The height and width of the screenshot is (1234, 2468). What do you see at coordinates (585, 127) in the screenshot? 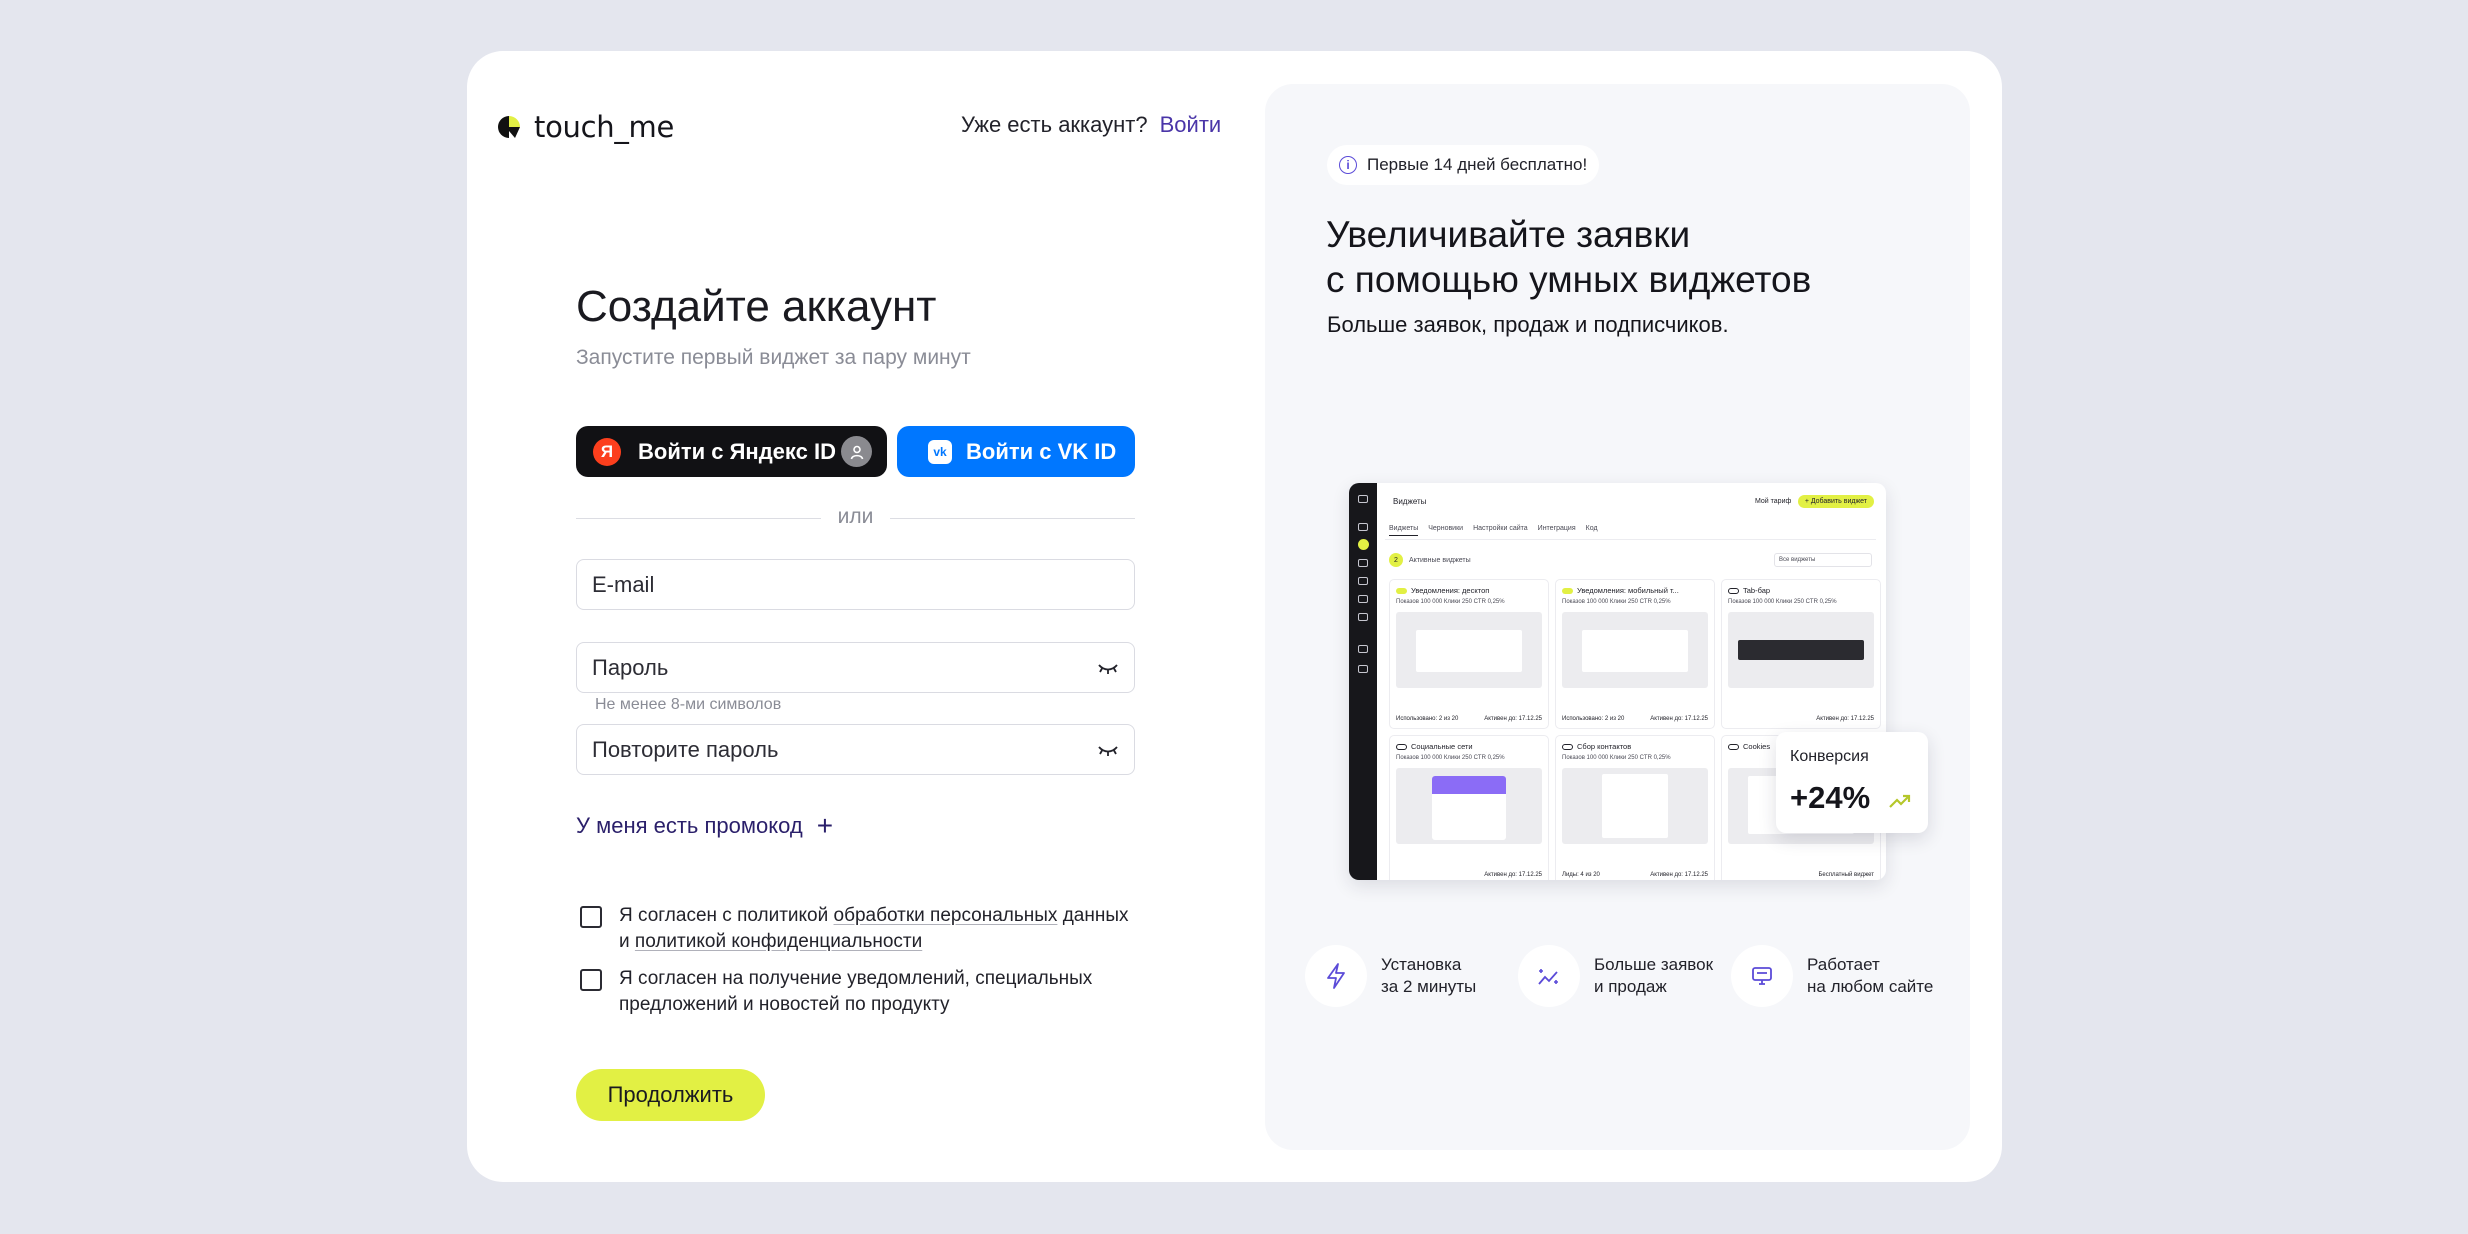
I see `brand-logo: touch_me` at bounding box center [585, 127].